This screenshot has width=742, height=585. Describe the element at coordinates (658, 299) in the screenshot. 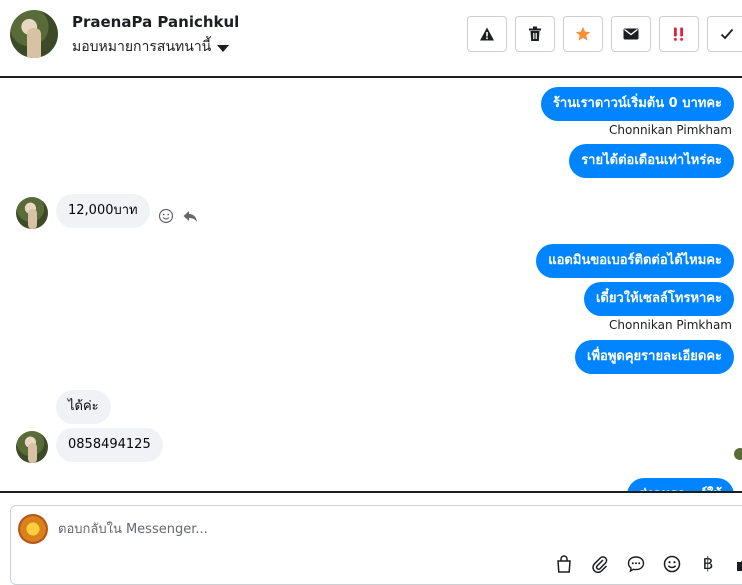

I see `message-bubble-outgoing: เดี๋ยวให้เซลล์โทรหาคะ` at that location.